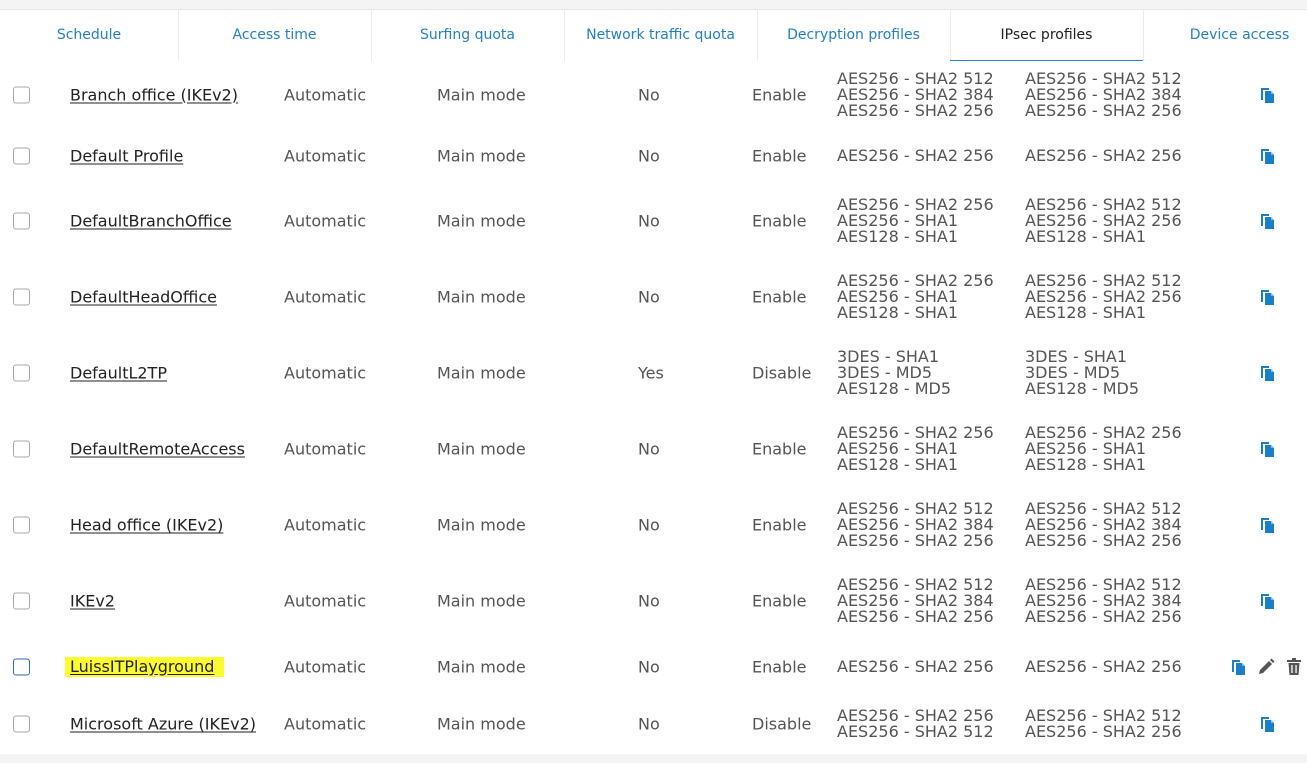 This screenshot has width=1307, height=763. Describe the element at coordinates (661, 35) in the screenshot. I see `tab-network-traffic-quota: Network traffic quota` at that location.